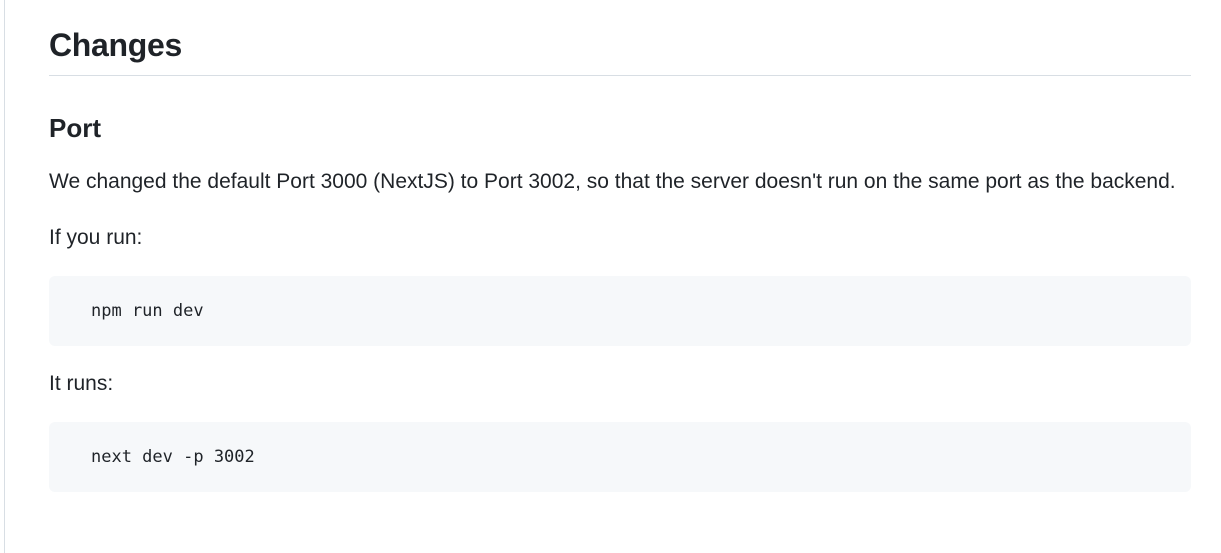 The image size is (1221, 553). Describe the element at coordinates (620, 457) in the screenshot. I see `code-block-next-dev: next dev -p 3002` at that location.